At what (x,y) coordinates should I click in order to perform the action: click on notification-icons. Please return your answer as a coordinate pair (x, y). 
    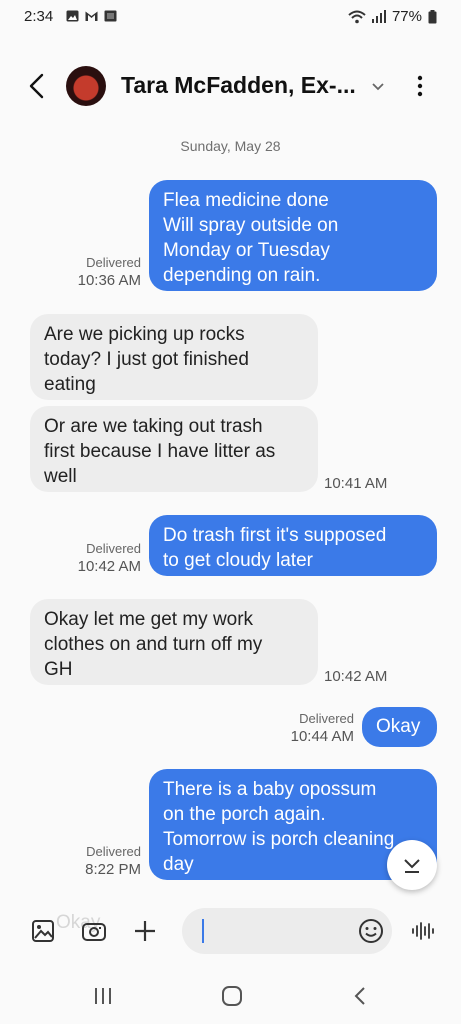
    Looking at the image, I should click on (91, 16).